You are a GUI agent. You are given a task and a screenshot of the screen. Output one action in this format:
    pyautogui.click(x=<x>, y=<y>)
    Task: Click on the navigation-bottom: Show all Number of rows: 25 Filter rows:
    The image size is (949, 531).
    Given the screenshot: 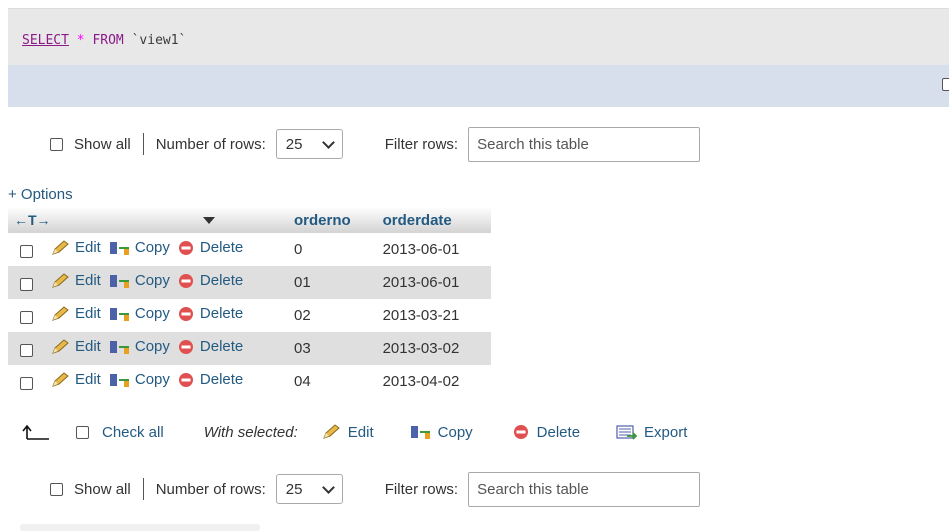 What is the action you would take?
    pyautogui.click(x=375, y=489)
    